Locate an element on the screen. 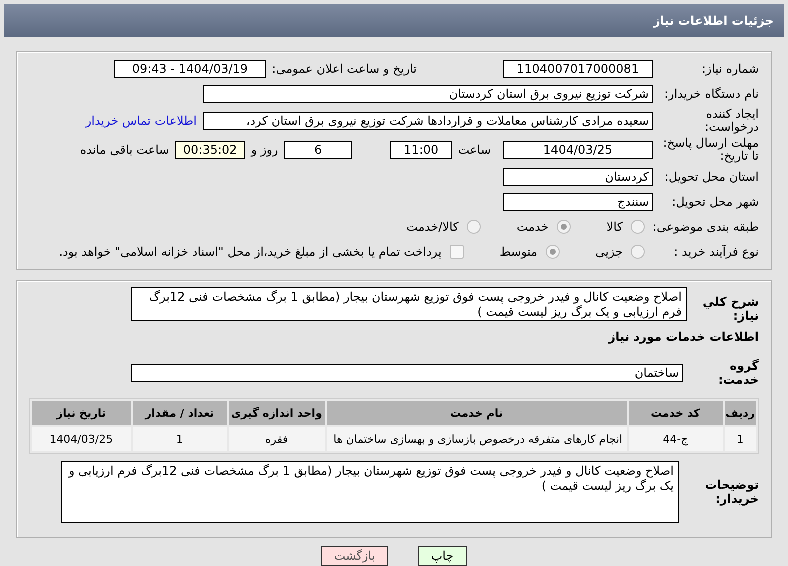  remaining-time-field: 00:35:02 is located at coordinates (210, 150).